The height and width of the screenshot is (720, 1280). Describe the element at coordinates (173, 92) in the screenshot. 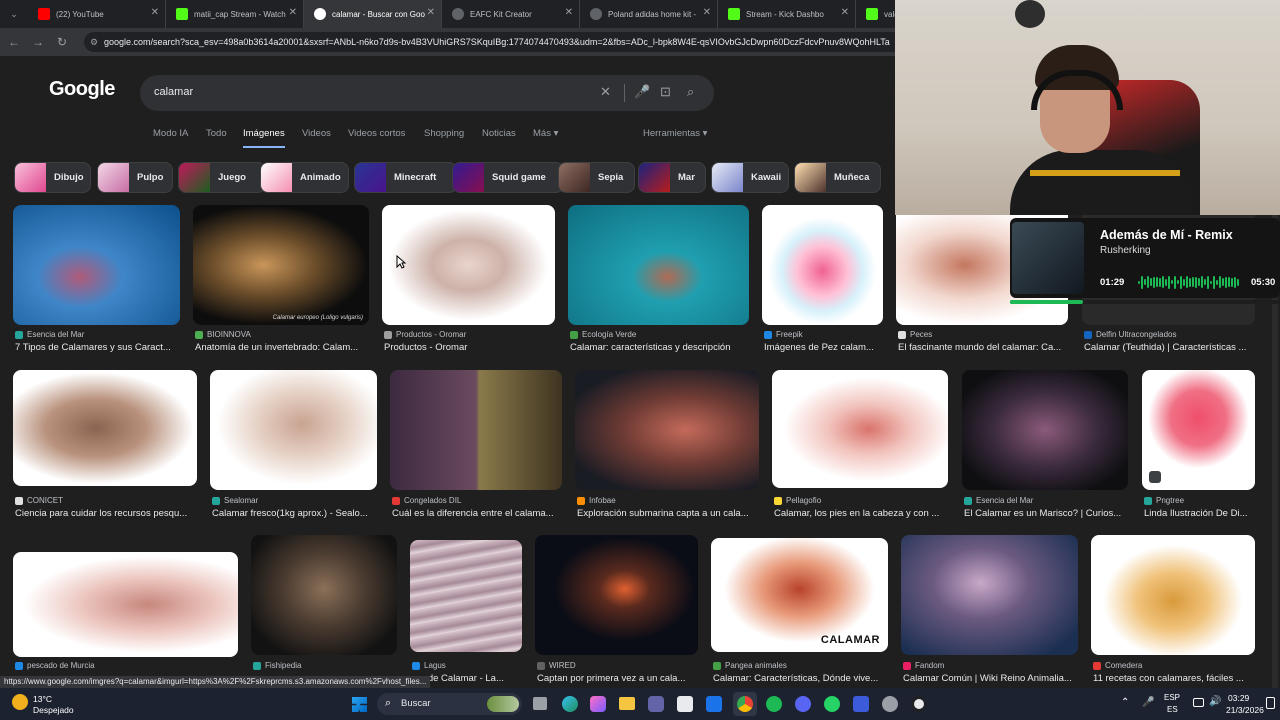

I see `search-input: calamar` at that location.